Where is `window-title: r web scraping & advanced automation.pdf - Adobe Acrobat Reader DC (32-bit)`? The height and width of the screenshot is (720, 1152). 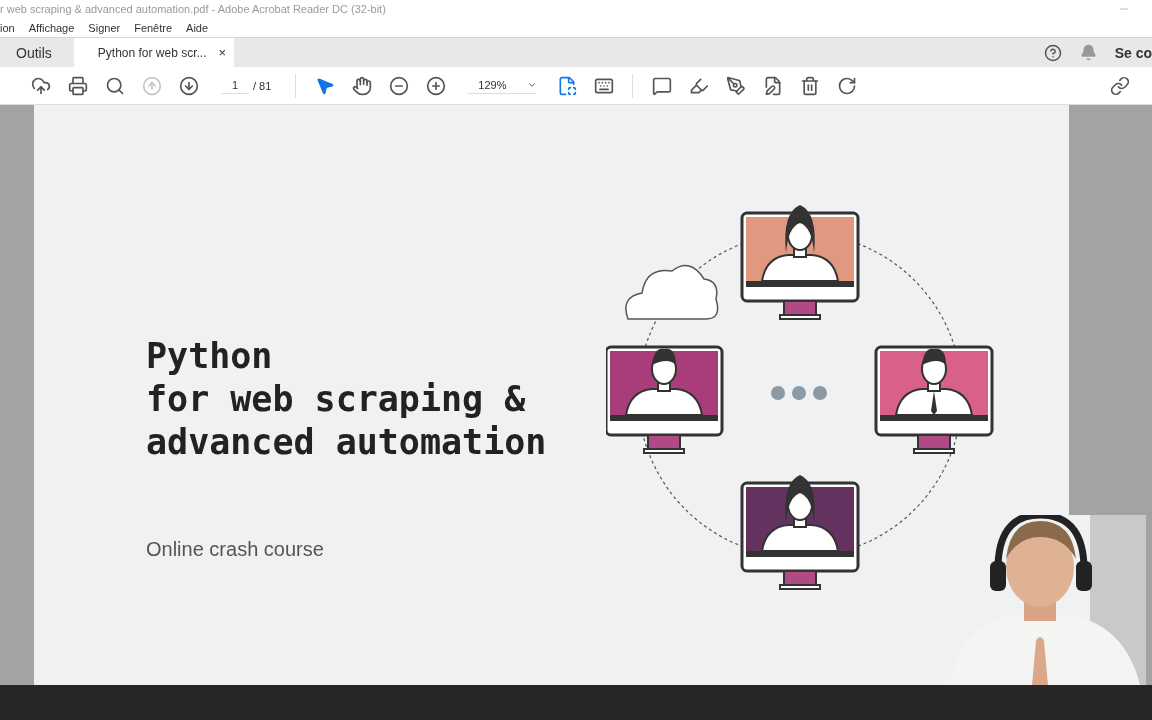
window-title: r web scraping & advanced automation.pdf - Adobe Acrobat Reader DC (32-bit) is located at coordinates (193, 9).